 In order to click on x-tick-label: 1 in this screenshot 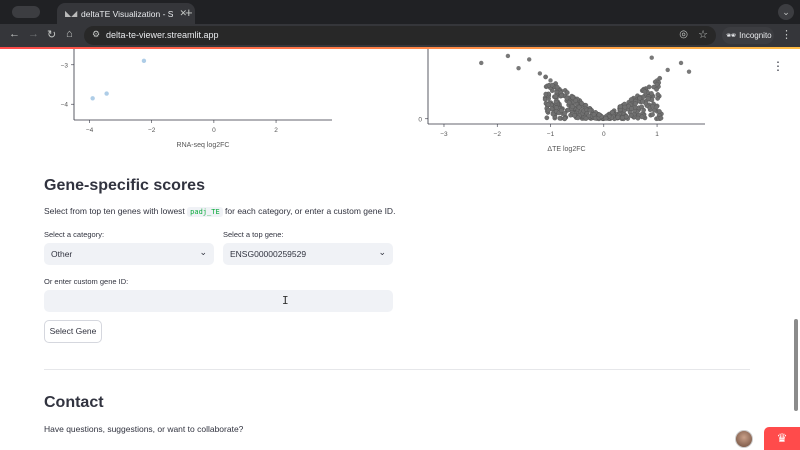, I will do `click(657, 134)`.